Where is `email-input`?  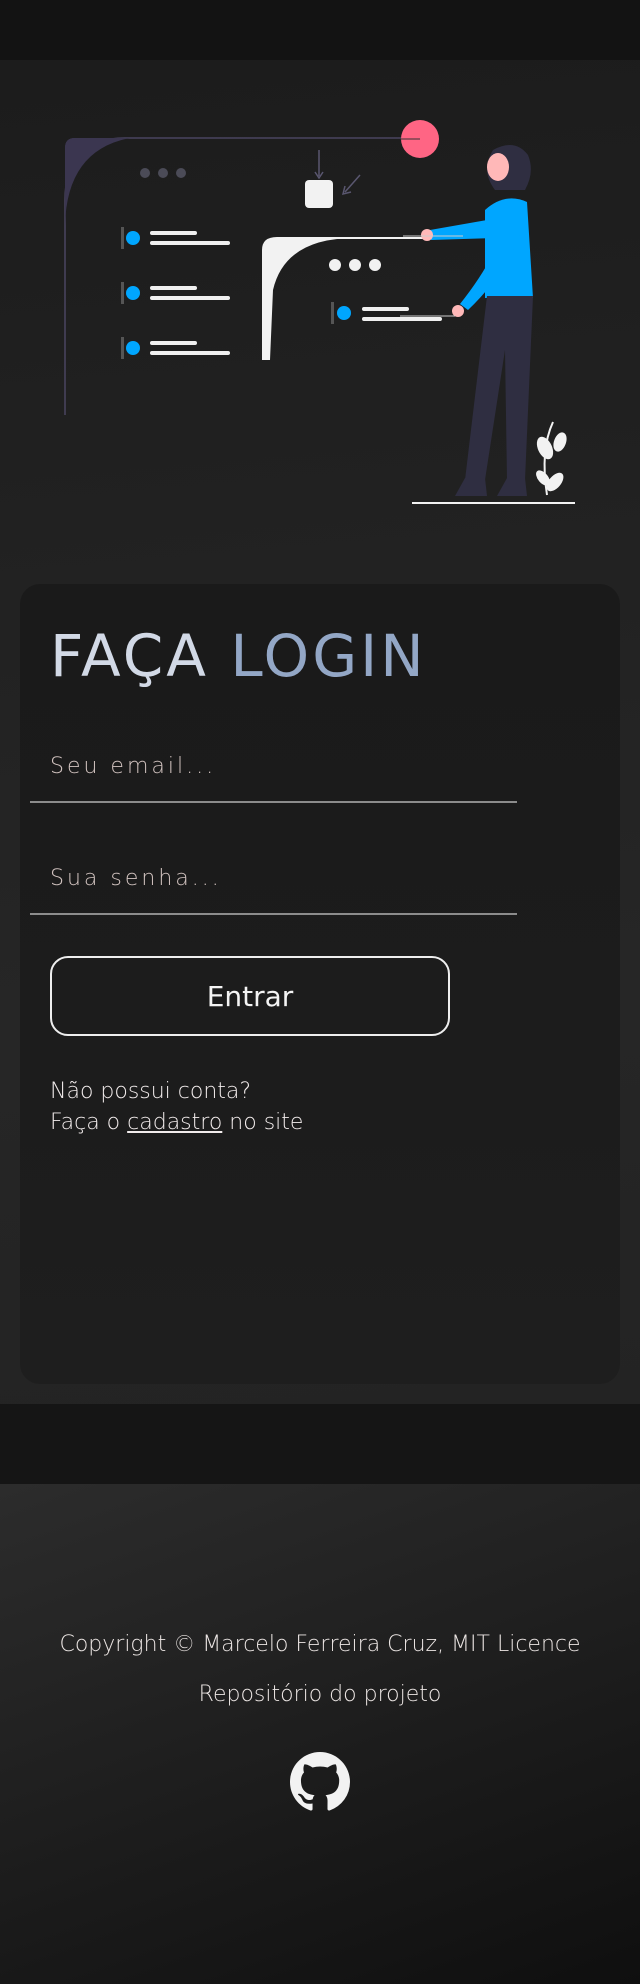
email-input is located at coordinates (273, 766).